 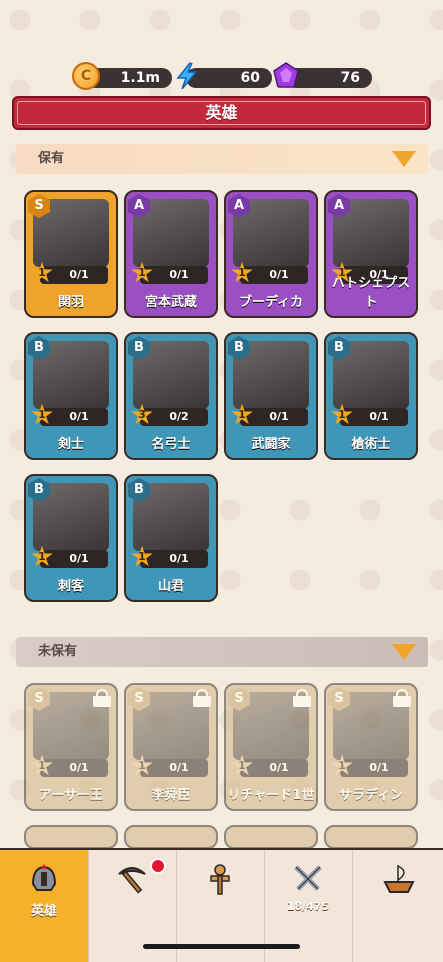 What do you see at coordinates (171, 747) in the screenshot?
I see `hero-card: S 0/1 ★ 1 李舜臣` at bounding box center [171, 747].